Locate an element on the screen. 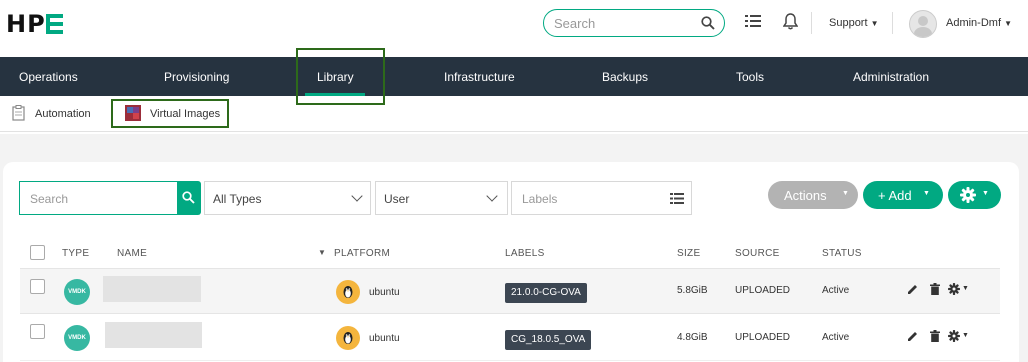 This screenshot has height=362, width=1028. labels-placeholder: Labels is located at coordinates (540, 199).